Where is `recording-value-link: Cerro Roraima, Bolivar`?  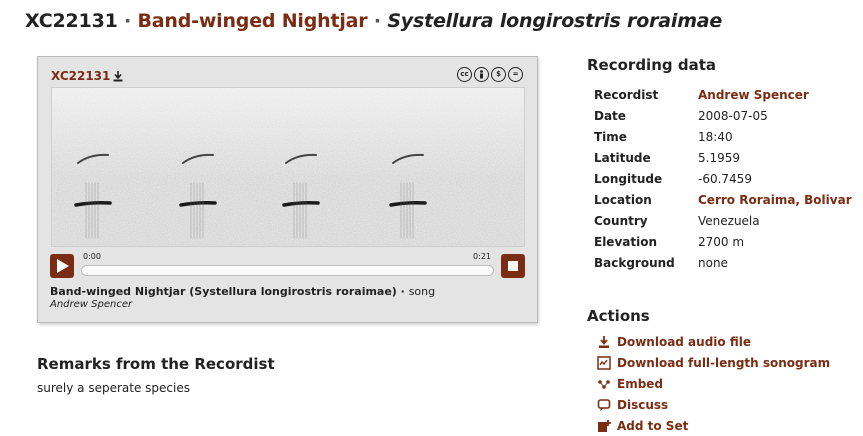
recording-value-link: Cerro Roraima, Bolivar is located at coordinates (775, 200).